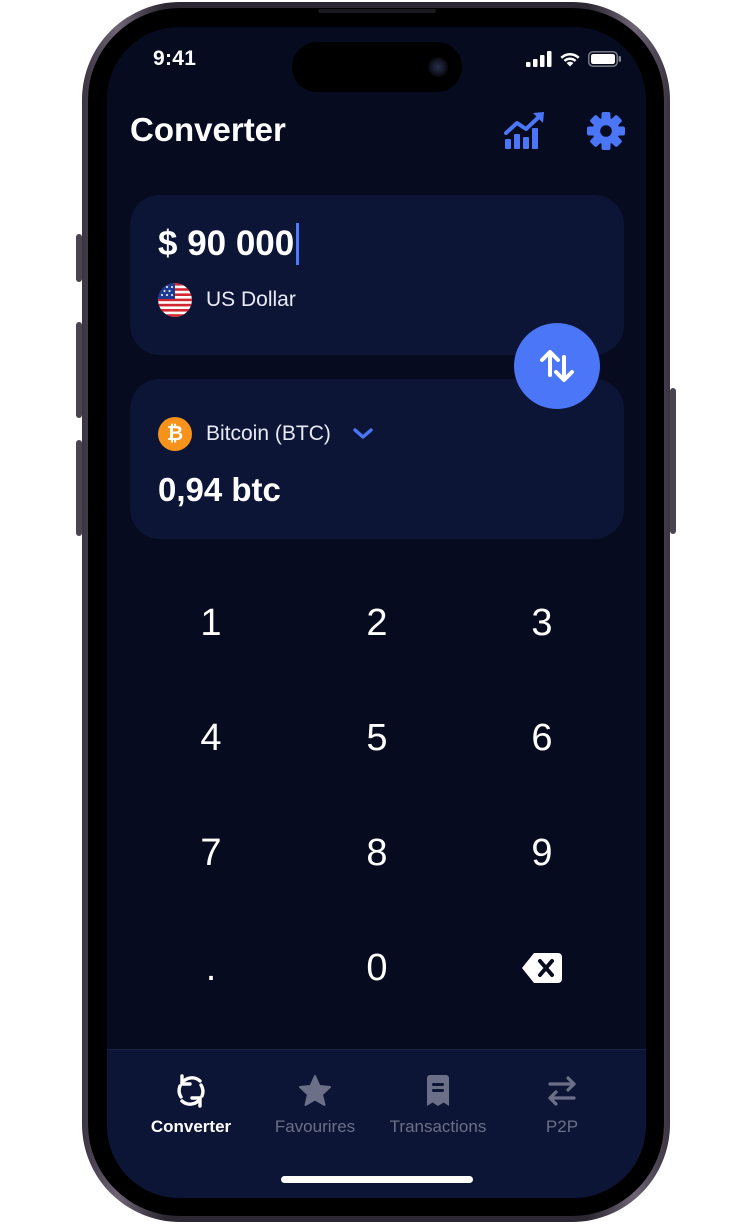 This screenshot has width=750, height=1224. What do you see at coordinates (562, 1091) in the screenshot?
I see `transfer-icon` at bounding box center [562, 1091].